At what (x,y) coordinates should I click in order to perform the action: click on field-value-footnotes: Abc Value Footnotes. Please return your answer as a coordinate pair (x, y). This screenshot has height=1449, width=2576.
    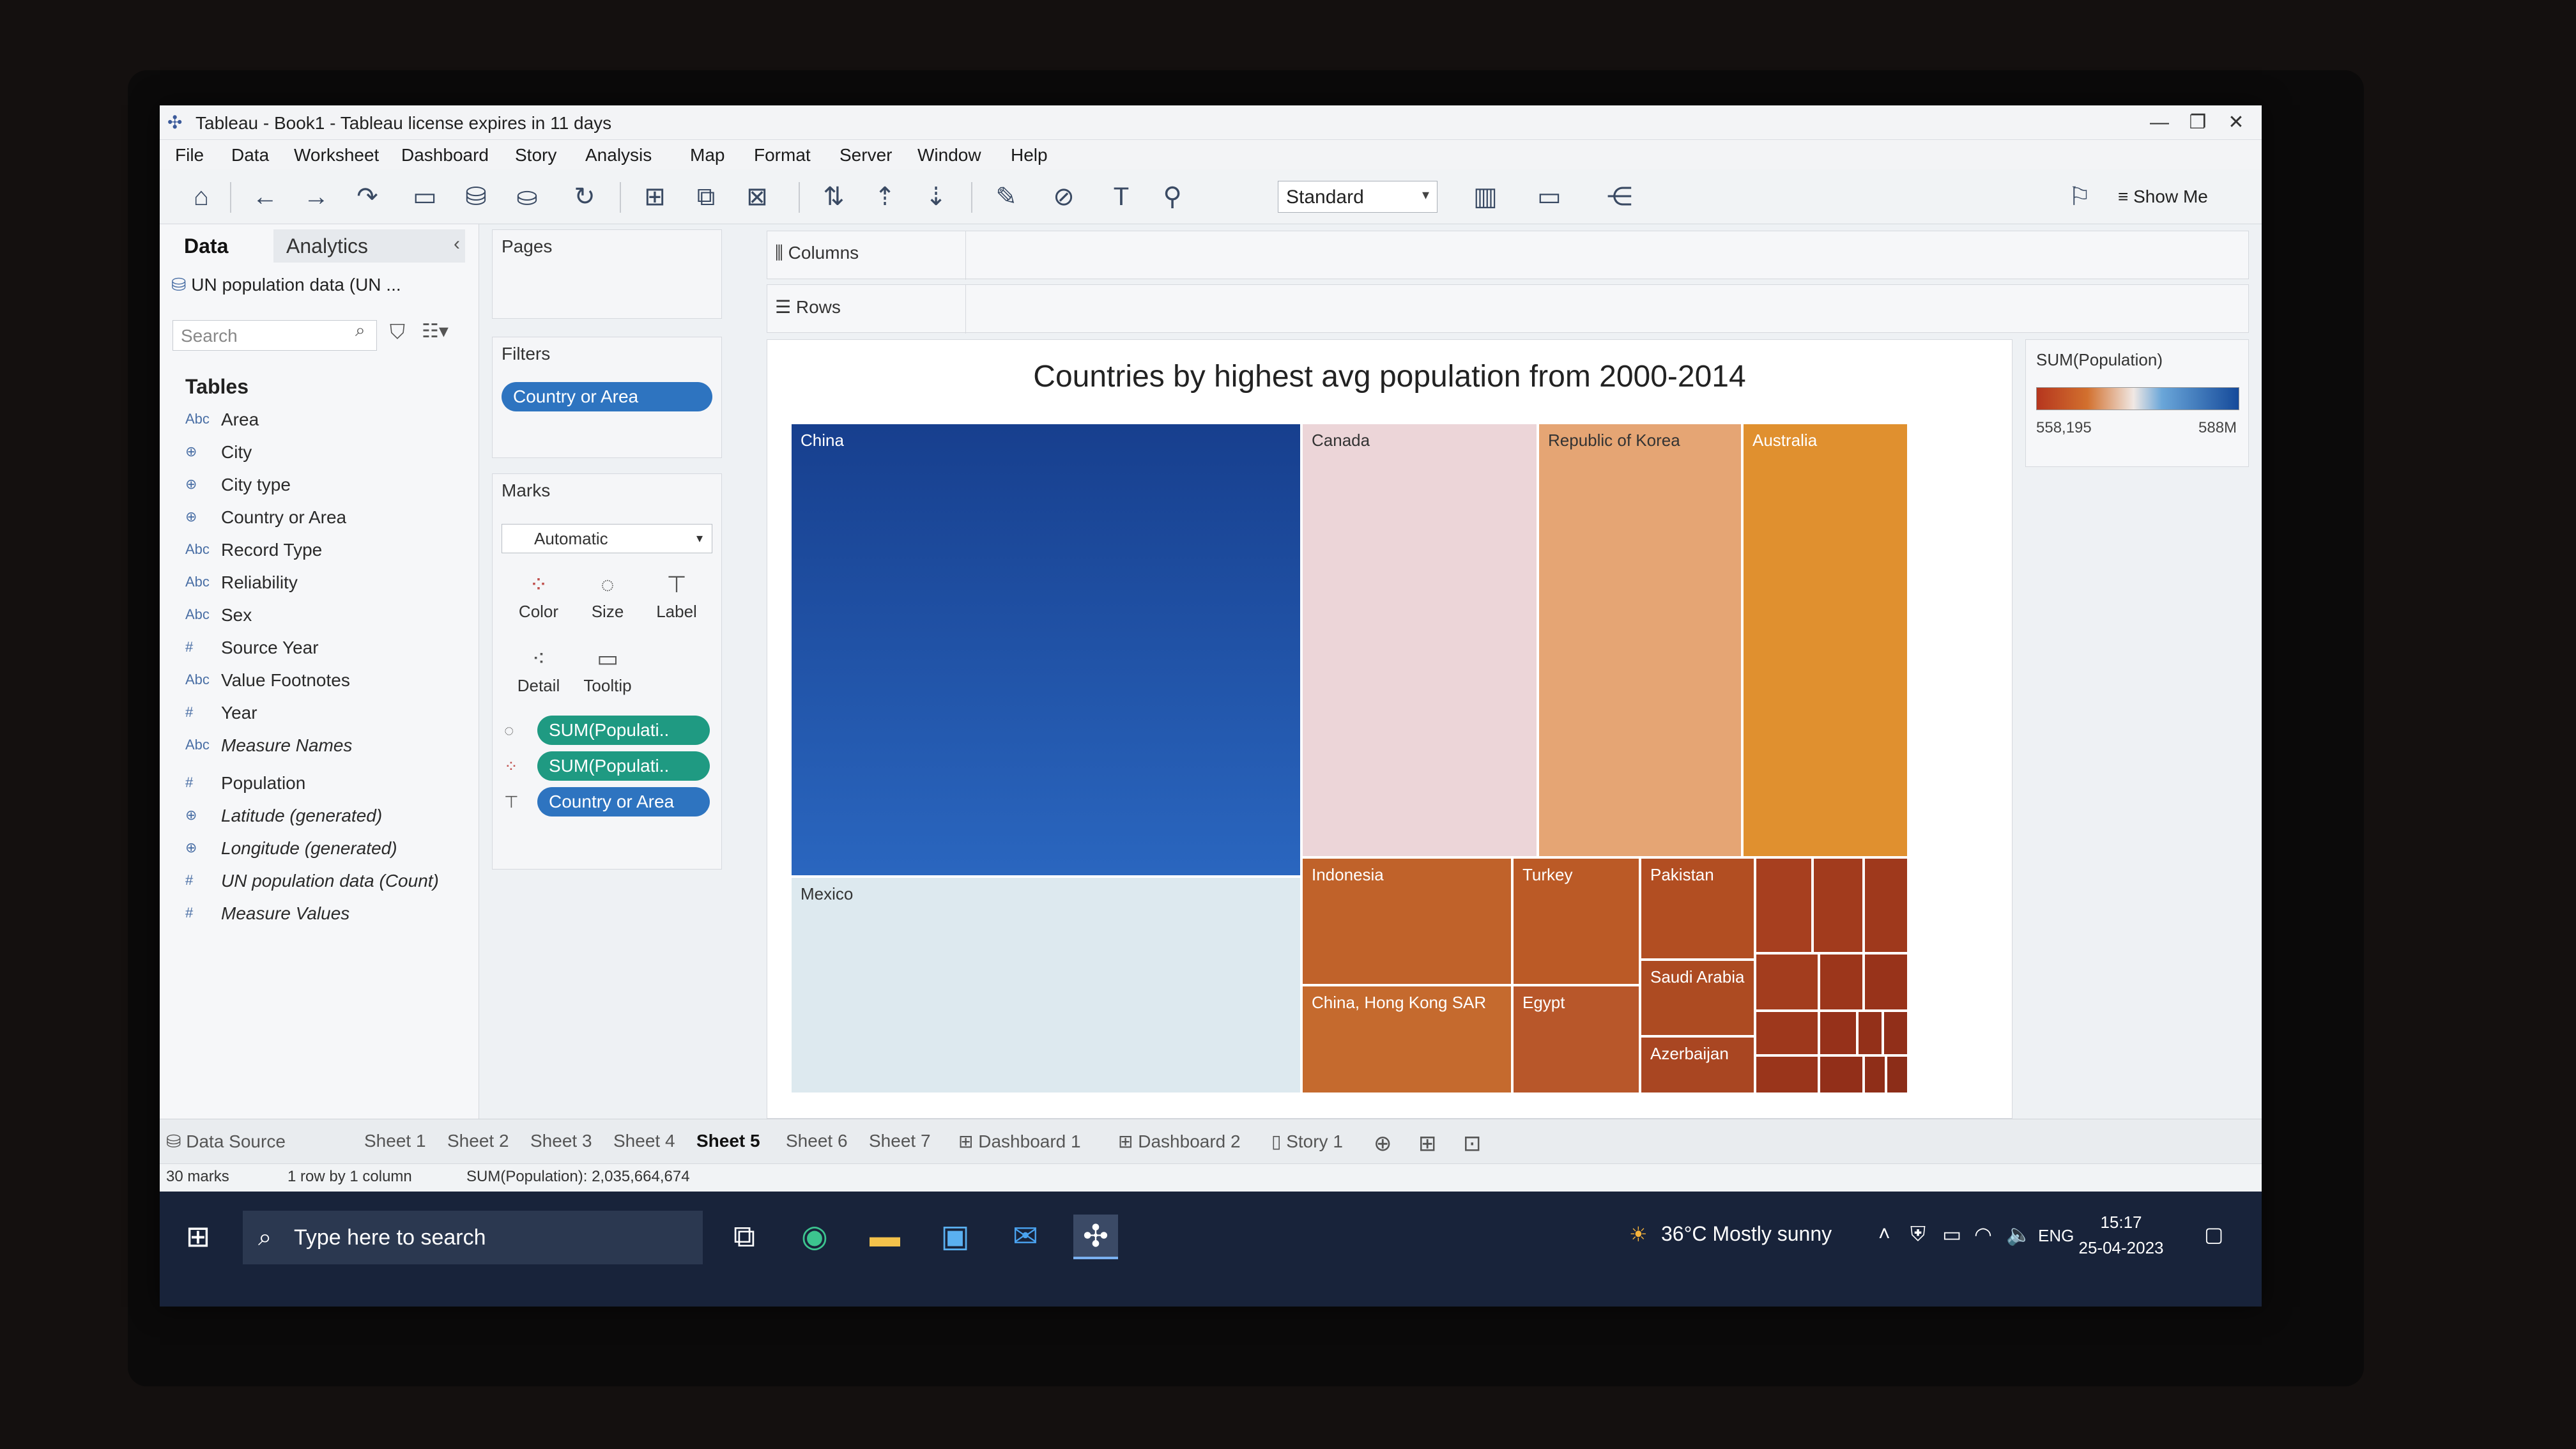
    Looking at the image, I should click on (325, 683).